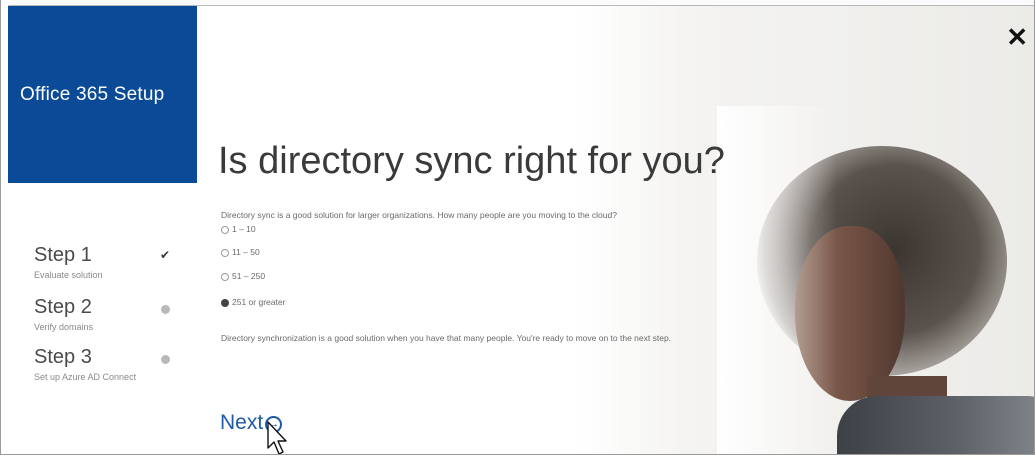 This screenshot has height=456, width=1035. Describe the element at coordinates (63, 307) in the screenshot. I see `step-title: Step 2` at that location.